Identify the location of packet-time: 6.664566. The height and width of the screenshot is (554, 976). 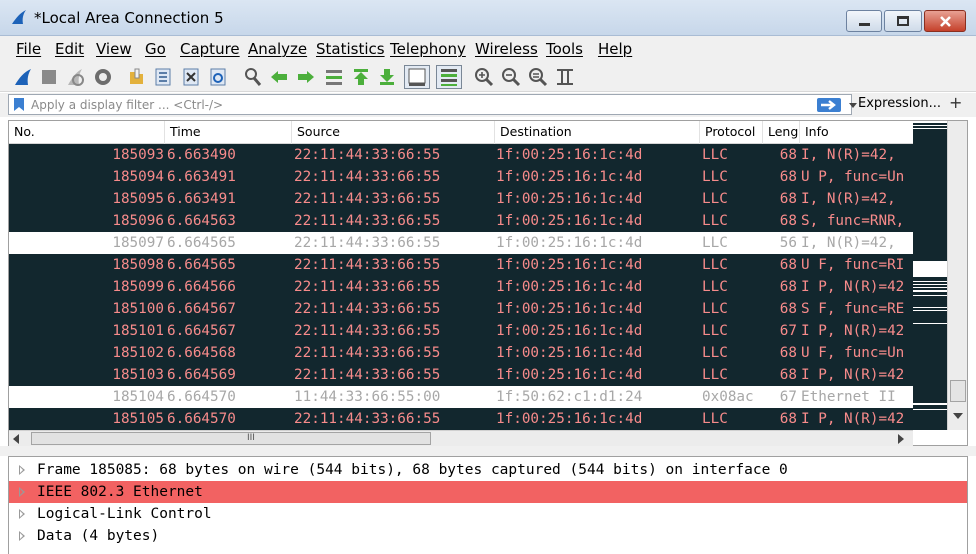
(201, 287).